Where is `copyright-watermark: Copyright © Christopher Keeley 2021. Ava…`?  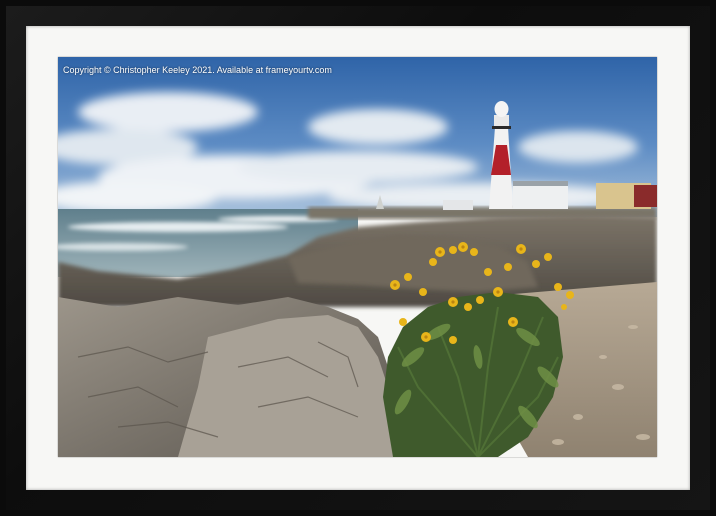 copyright-watermark: Copyright © Christopher Keeley 2021. Ava… is located at coordinates (197, 70).